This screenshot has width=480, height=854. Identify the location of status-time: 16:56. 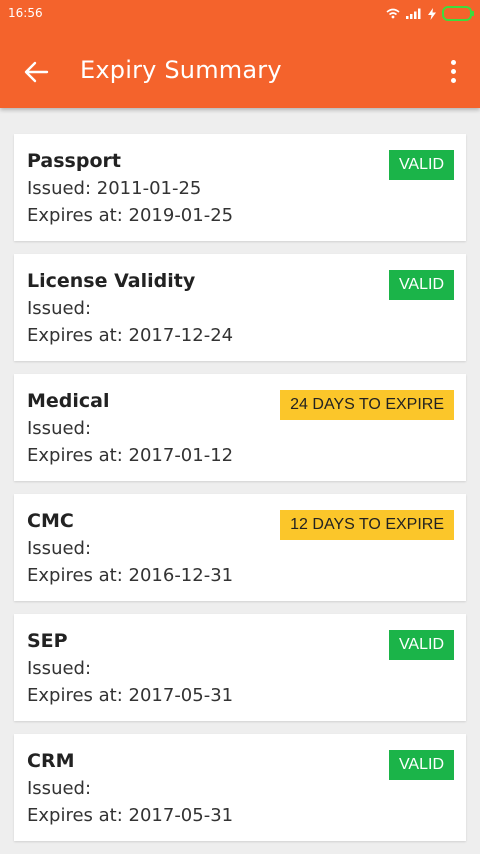
(25, 13).